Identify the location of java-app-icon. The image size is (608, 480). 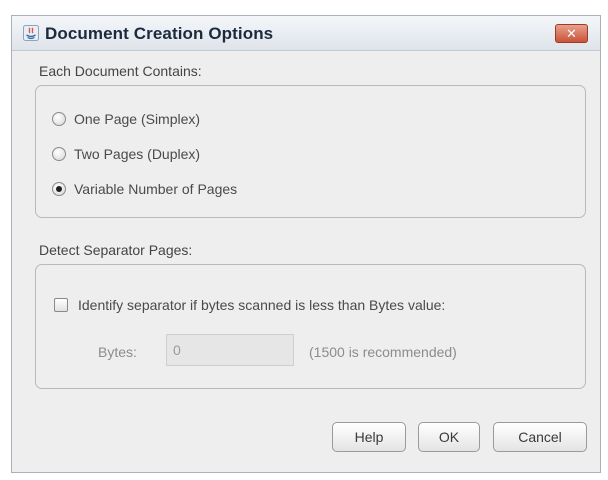
(31, 33).